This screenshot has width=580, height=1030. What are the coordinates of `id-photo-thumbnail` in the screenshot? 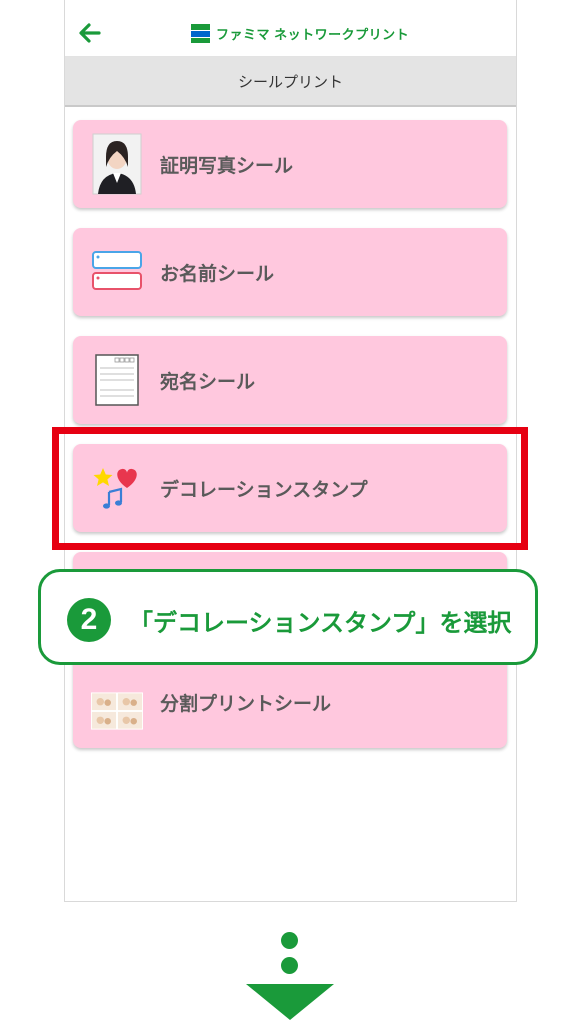 It's located at (117, 164).